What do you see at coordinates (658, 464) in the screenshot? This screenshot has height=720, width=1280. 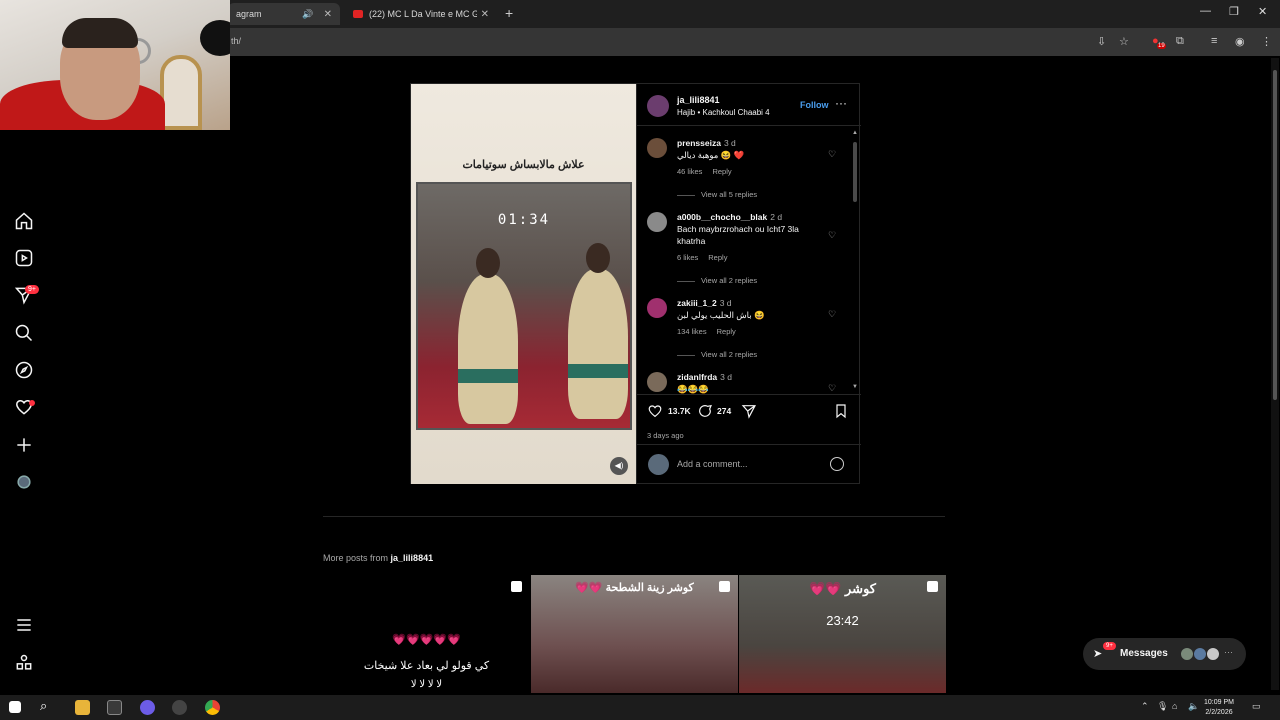 I see `viewer-avatar` at bounding box center [658, 464].